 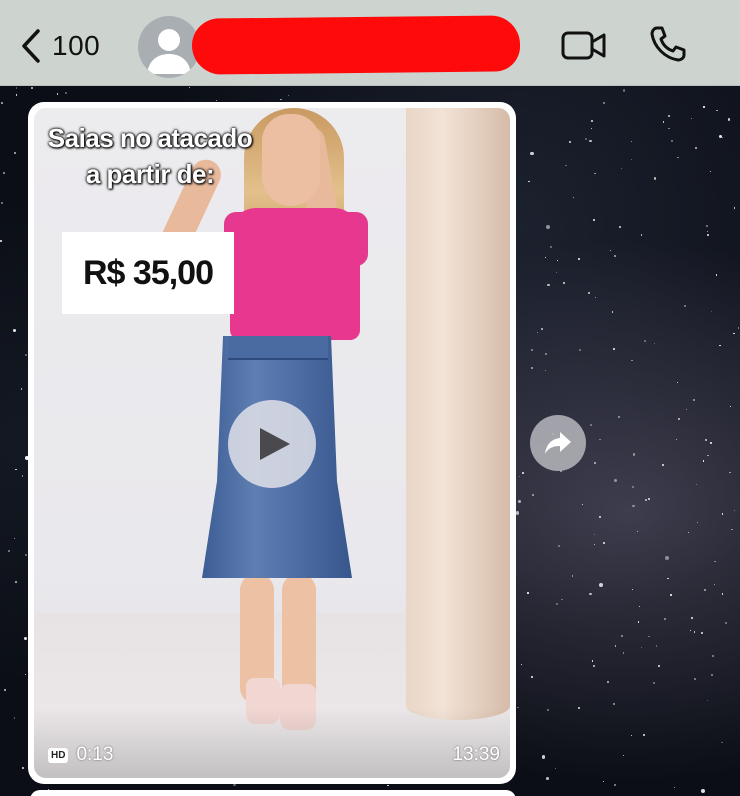 What do you see at coordinates (95, 754) in the screenshot?
I see `video-duration: 0:13` at bounding box center [95, 754].